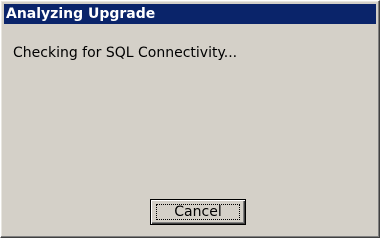 The height and width of the screenshot is (245, 390). I want to click on cancel-button-label: Cancel, so click(198, 212).